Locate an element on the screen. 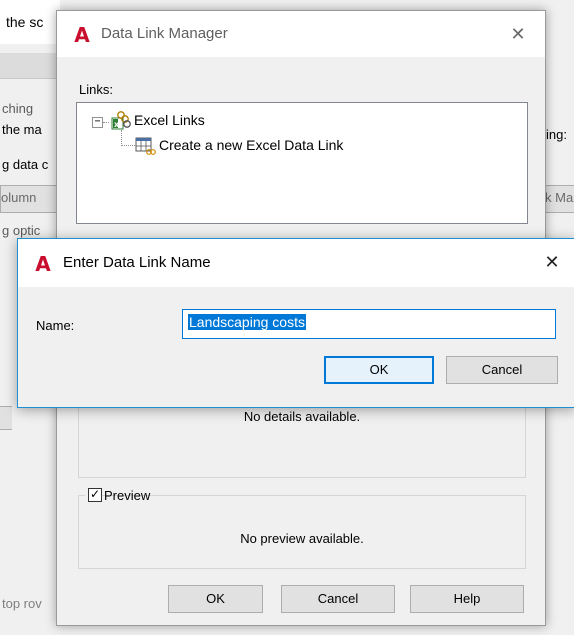  background-text: the ma is located at coordinates (22, 129).